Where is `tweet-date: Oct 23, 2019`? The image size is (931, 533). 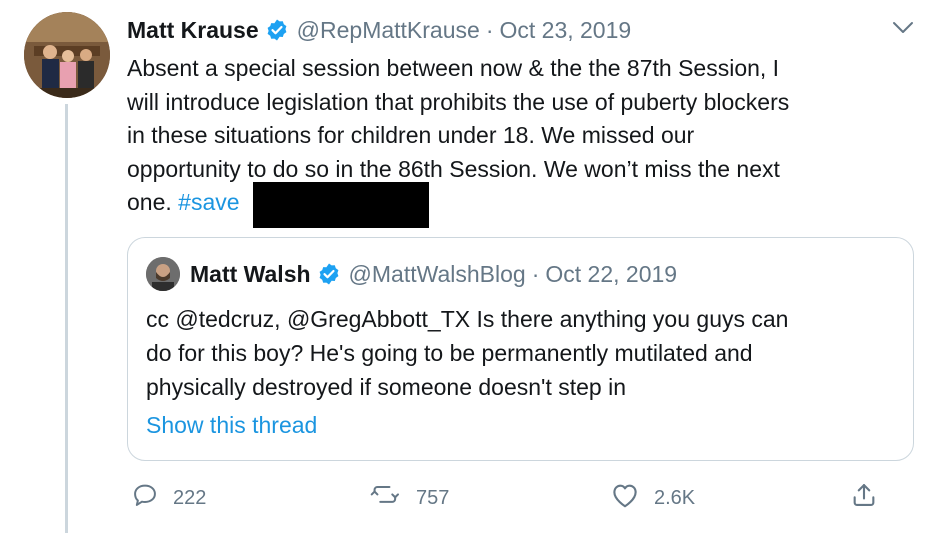 tweet-date: Oct 23, 2019 is located at coordinates (565, 30).